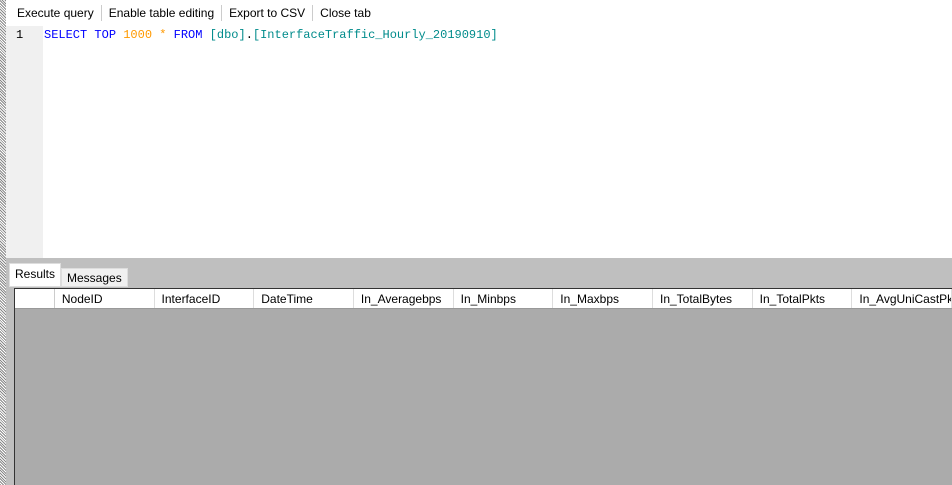 Image resolution: width=952 pixels, height=485 pixels. Describe the element at coordinates (703, 298) in the screenshot. I see `column-header: In_TotalBytes` at that location.